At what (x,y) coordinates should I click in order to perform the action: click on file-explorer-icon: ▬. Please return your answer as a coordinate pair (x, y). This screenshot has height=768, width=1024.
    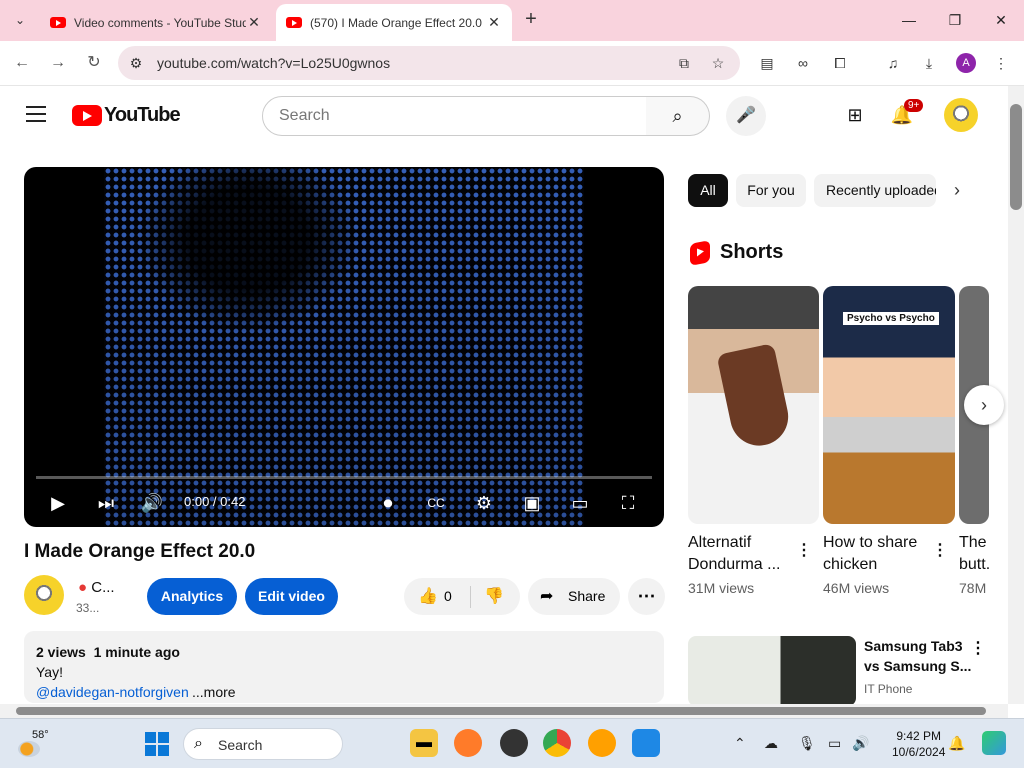
    Looking at the image, I should click on (424, 743).